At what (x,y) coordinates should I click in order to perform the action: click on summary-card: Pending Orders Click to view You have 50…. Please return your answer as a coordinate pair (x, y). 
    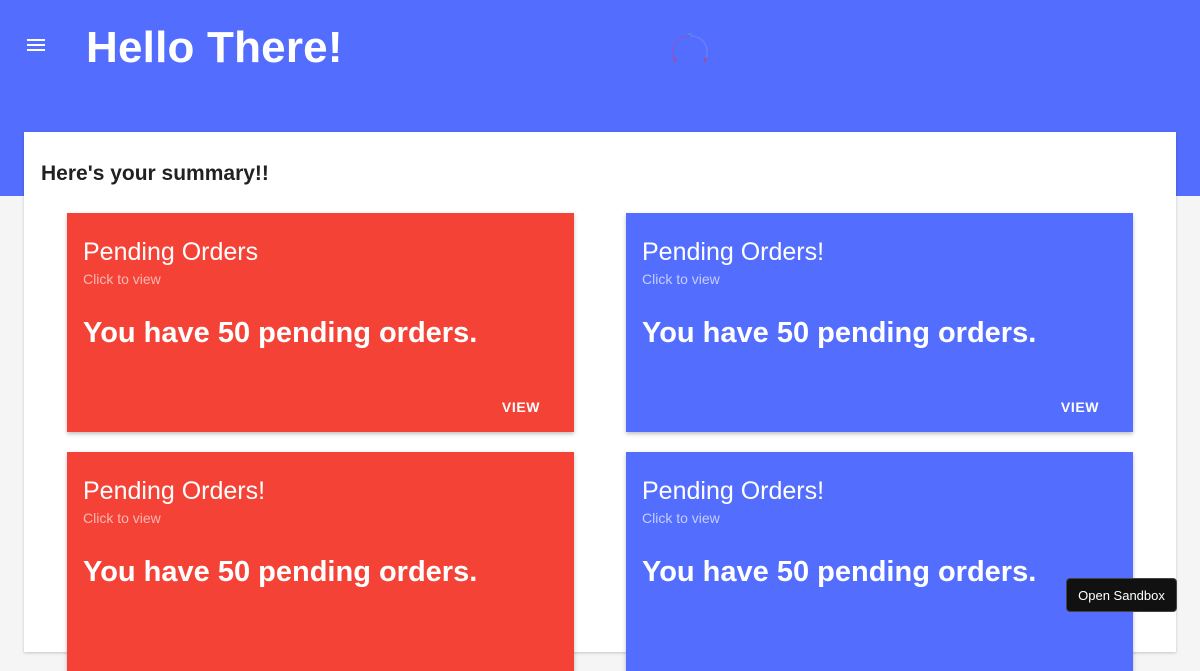
    Looking at the image, I should click on (320, 322).